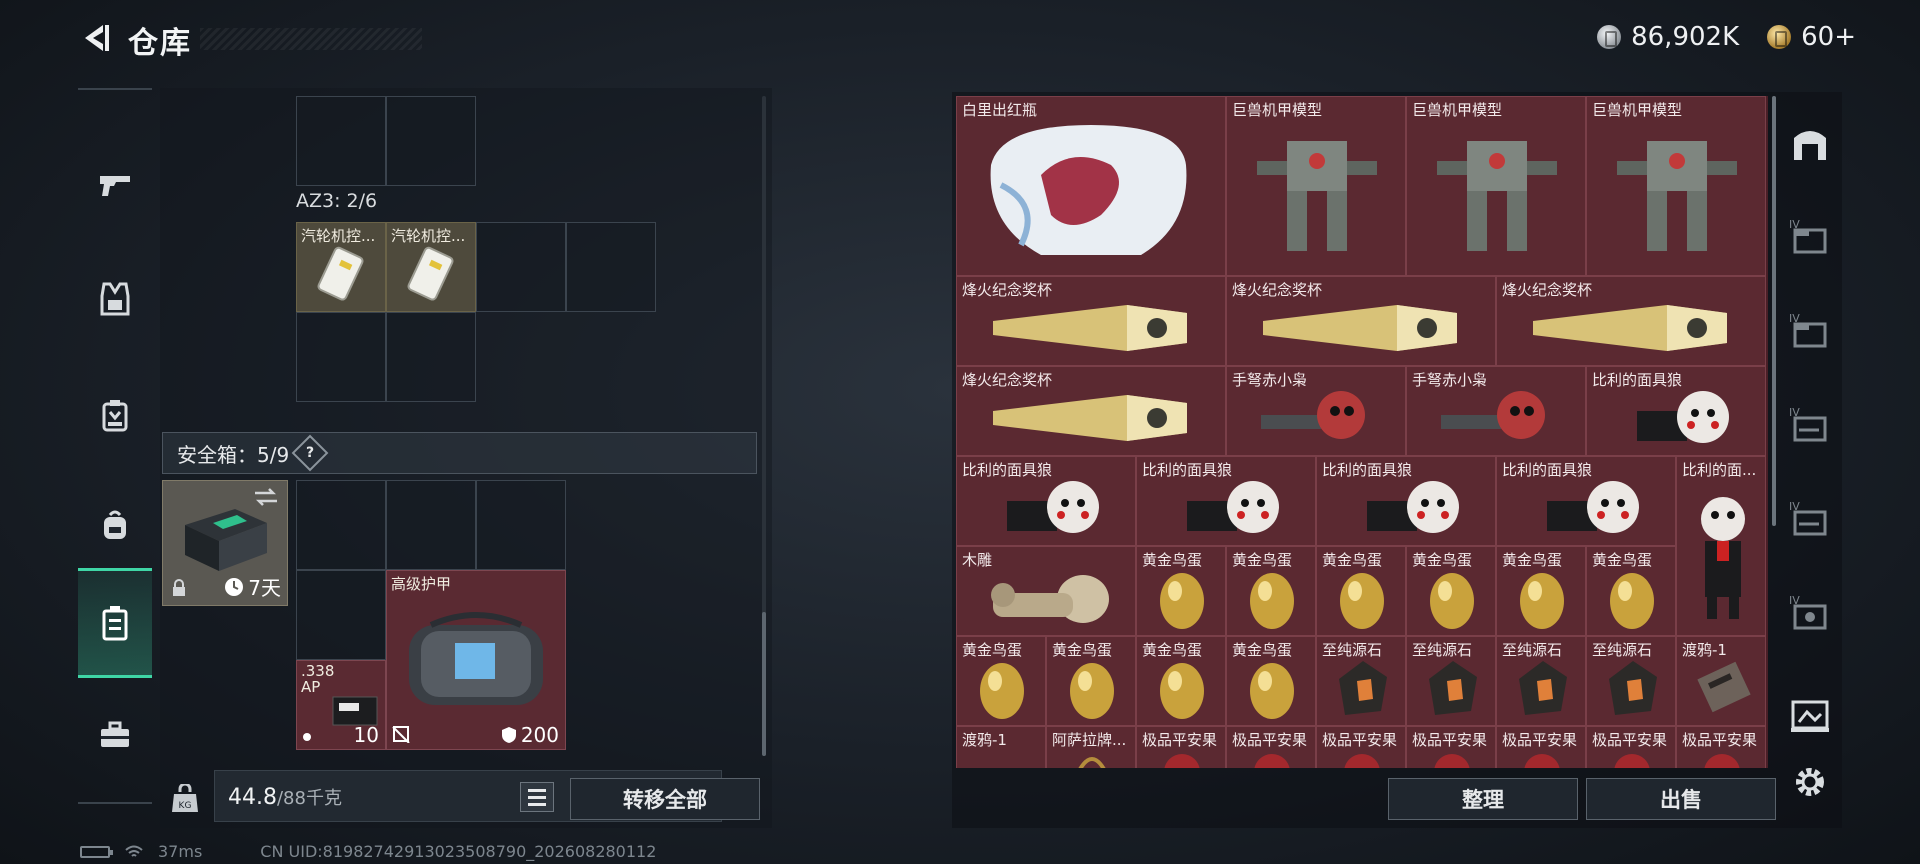 The height and width of the screenshot is (864, 1920). I want to click on back-arrow-icon, so click(97, 38).